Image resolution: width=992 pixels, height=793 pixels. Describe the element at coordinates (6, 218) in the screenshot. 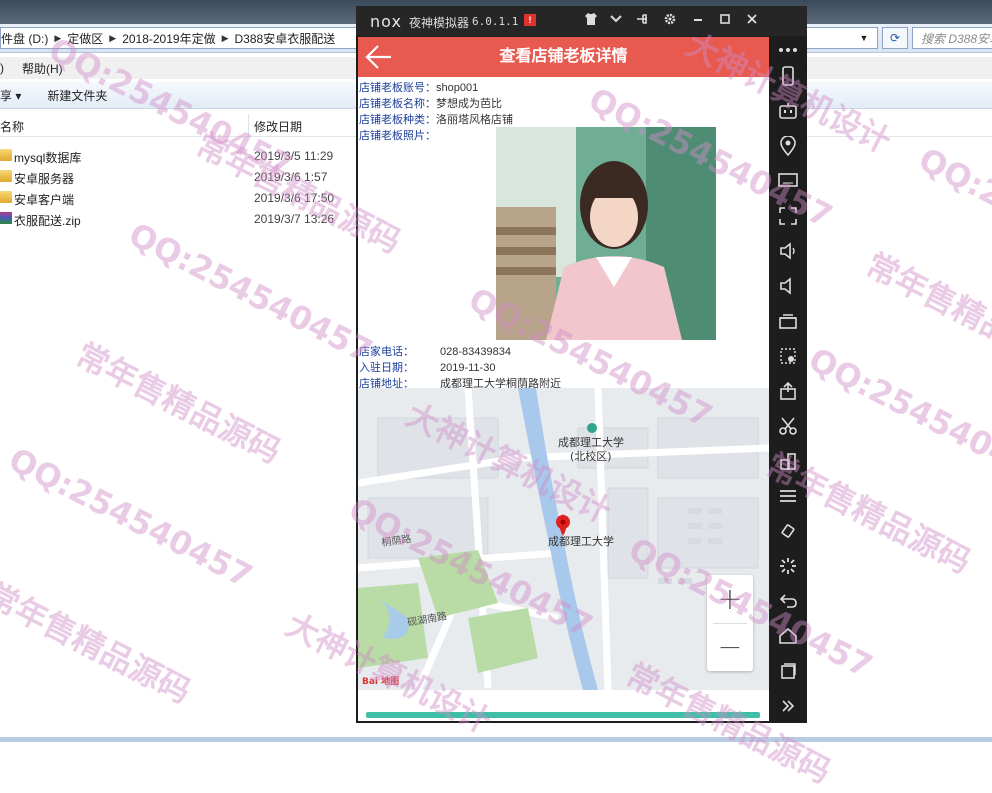

I see `zip-archive-icon` at that location.